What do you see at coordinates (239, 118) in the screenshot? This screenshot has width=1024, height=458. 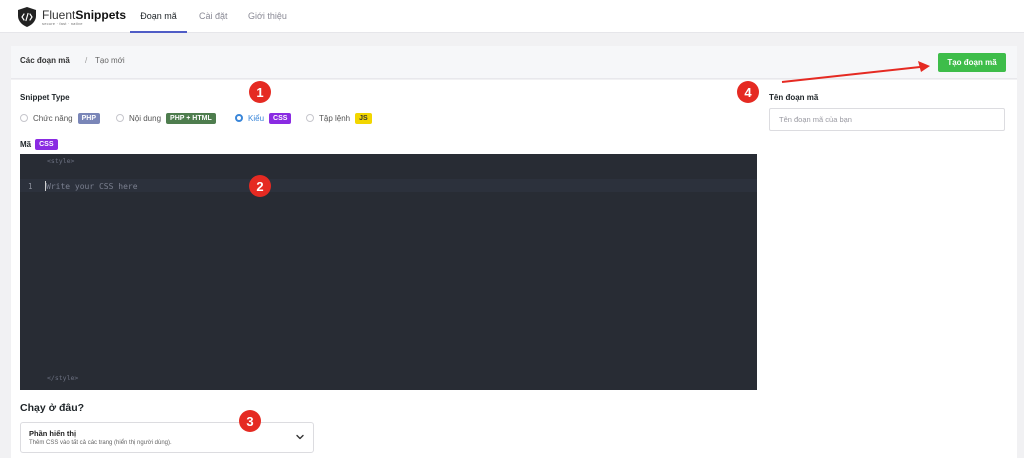 I see `radio-circle-checked` at bounding box center [239, 118].